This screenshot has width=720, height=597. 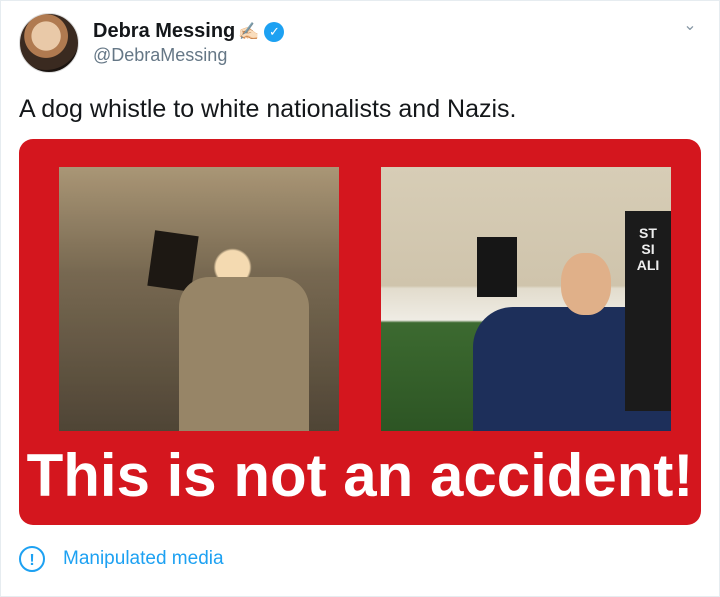 I want to click on media-caption: This is not an accident!, so click(x=360, y=475).